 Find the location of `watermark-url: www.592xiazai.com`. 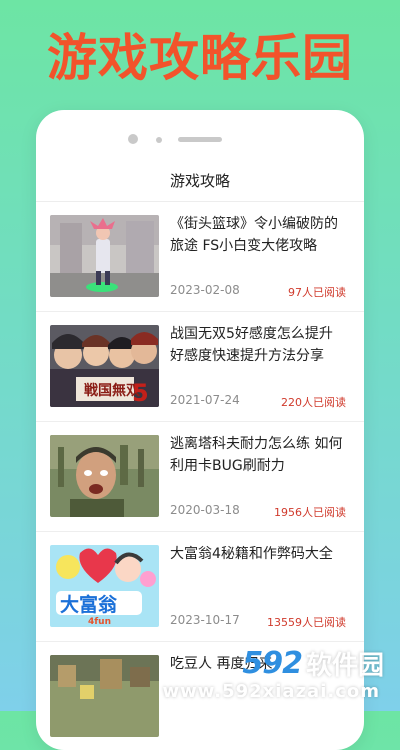

watermark-url: www.592xiazai.com is located at coordinates (271, 691).